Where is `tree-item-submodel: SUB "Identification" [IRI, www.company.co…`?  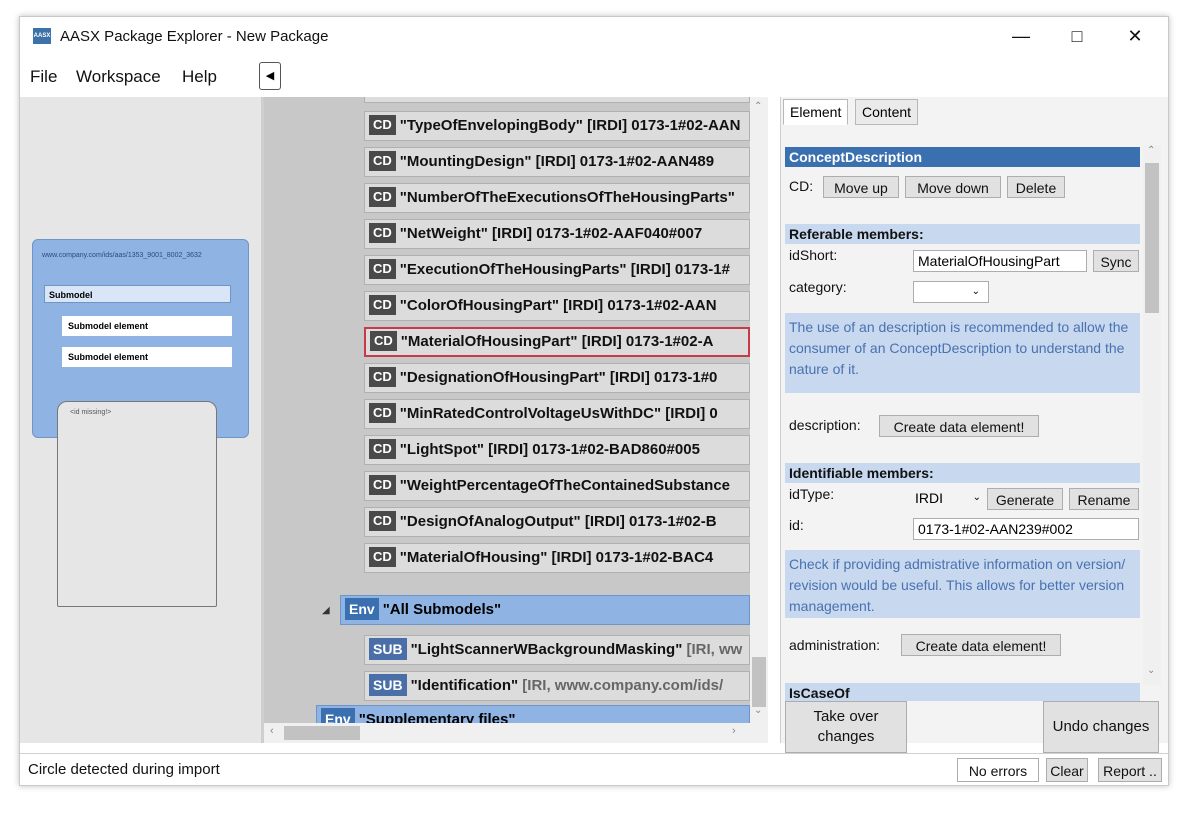 tree-item-submodel: SUB "Identification" [IRI, www.company.co… is located at coordinates (557, 686).